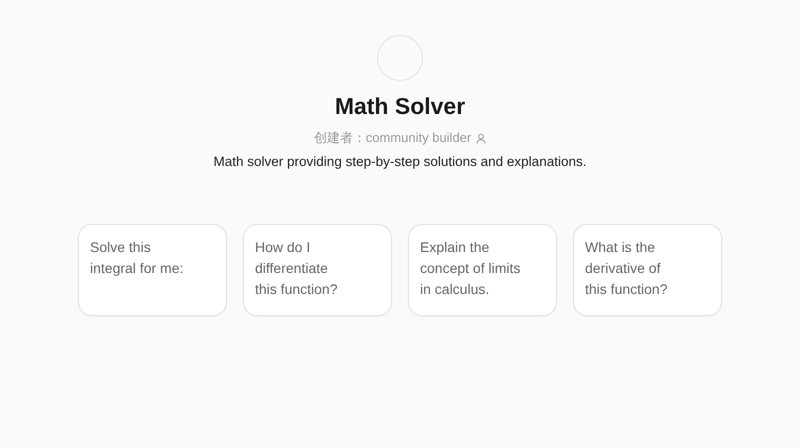 The height and width of the screenshot is (448, 800). I want to click on suggestion-card: What is the derivative of this function?, so click(647, 270).